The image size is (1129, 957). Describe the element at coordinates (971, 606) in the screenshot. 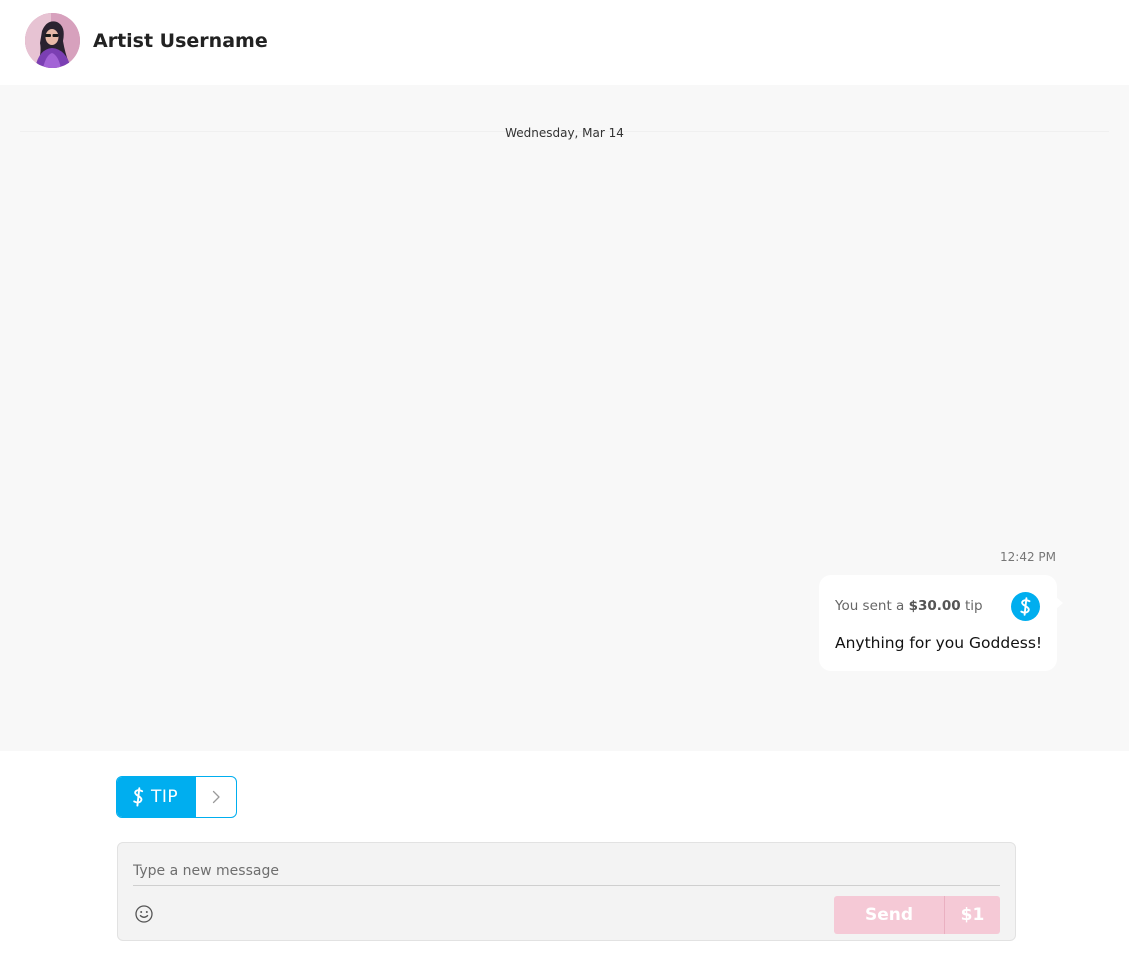

I see `tip-suffix: tip` at that location.